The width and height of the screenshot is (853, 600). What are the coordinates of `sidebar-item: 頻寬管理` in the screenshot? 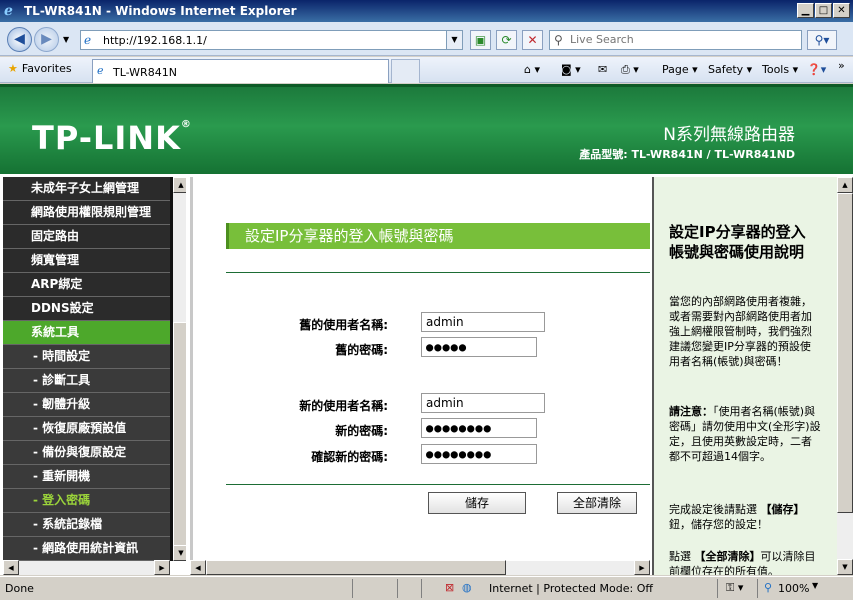 It's located at (86, 261).